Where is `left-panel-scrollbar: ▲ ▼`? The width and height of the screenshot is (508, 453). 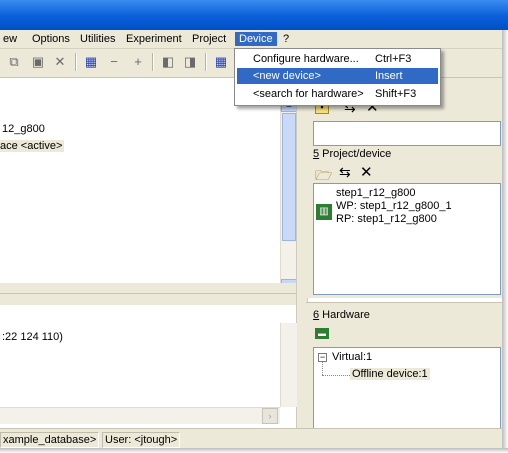
left-panel-scrollbar: ▲ ▼ is located at coordinates (288, 195).